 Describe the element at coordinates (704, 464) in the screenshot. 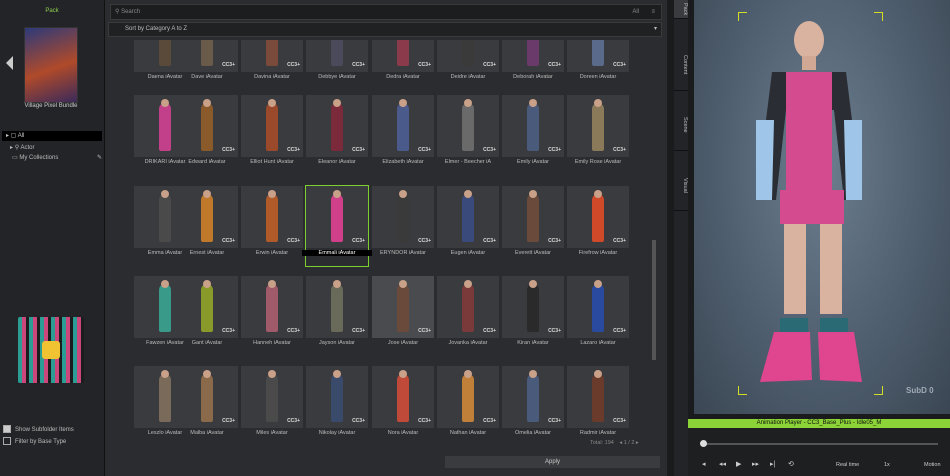

I see `goto-start-icon: ◂` at that location.